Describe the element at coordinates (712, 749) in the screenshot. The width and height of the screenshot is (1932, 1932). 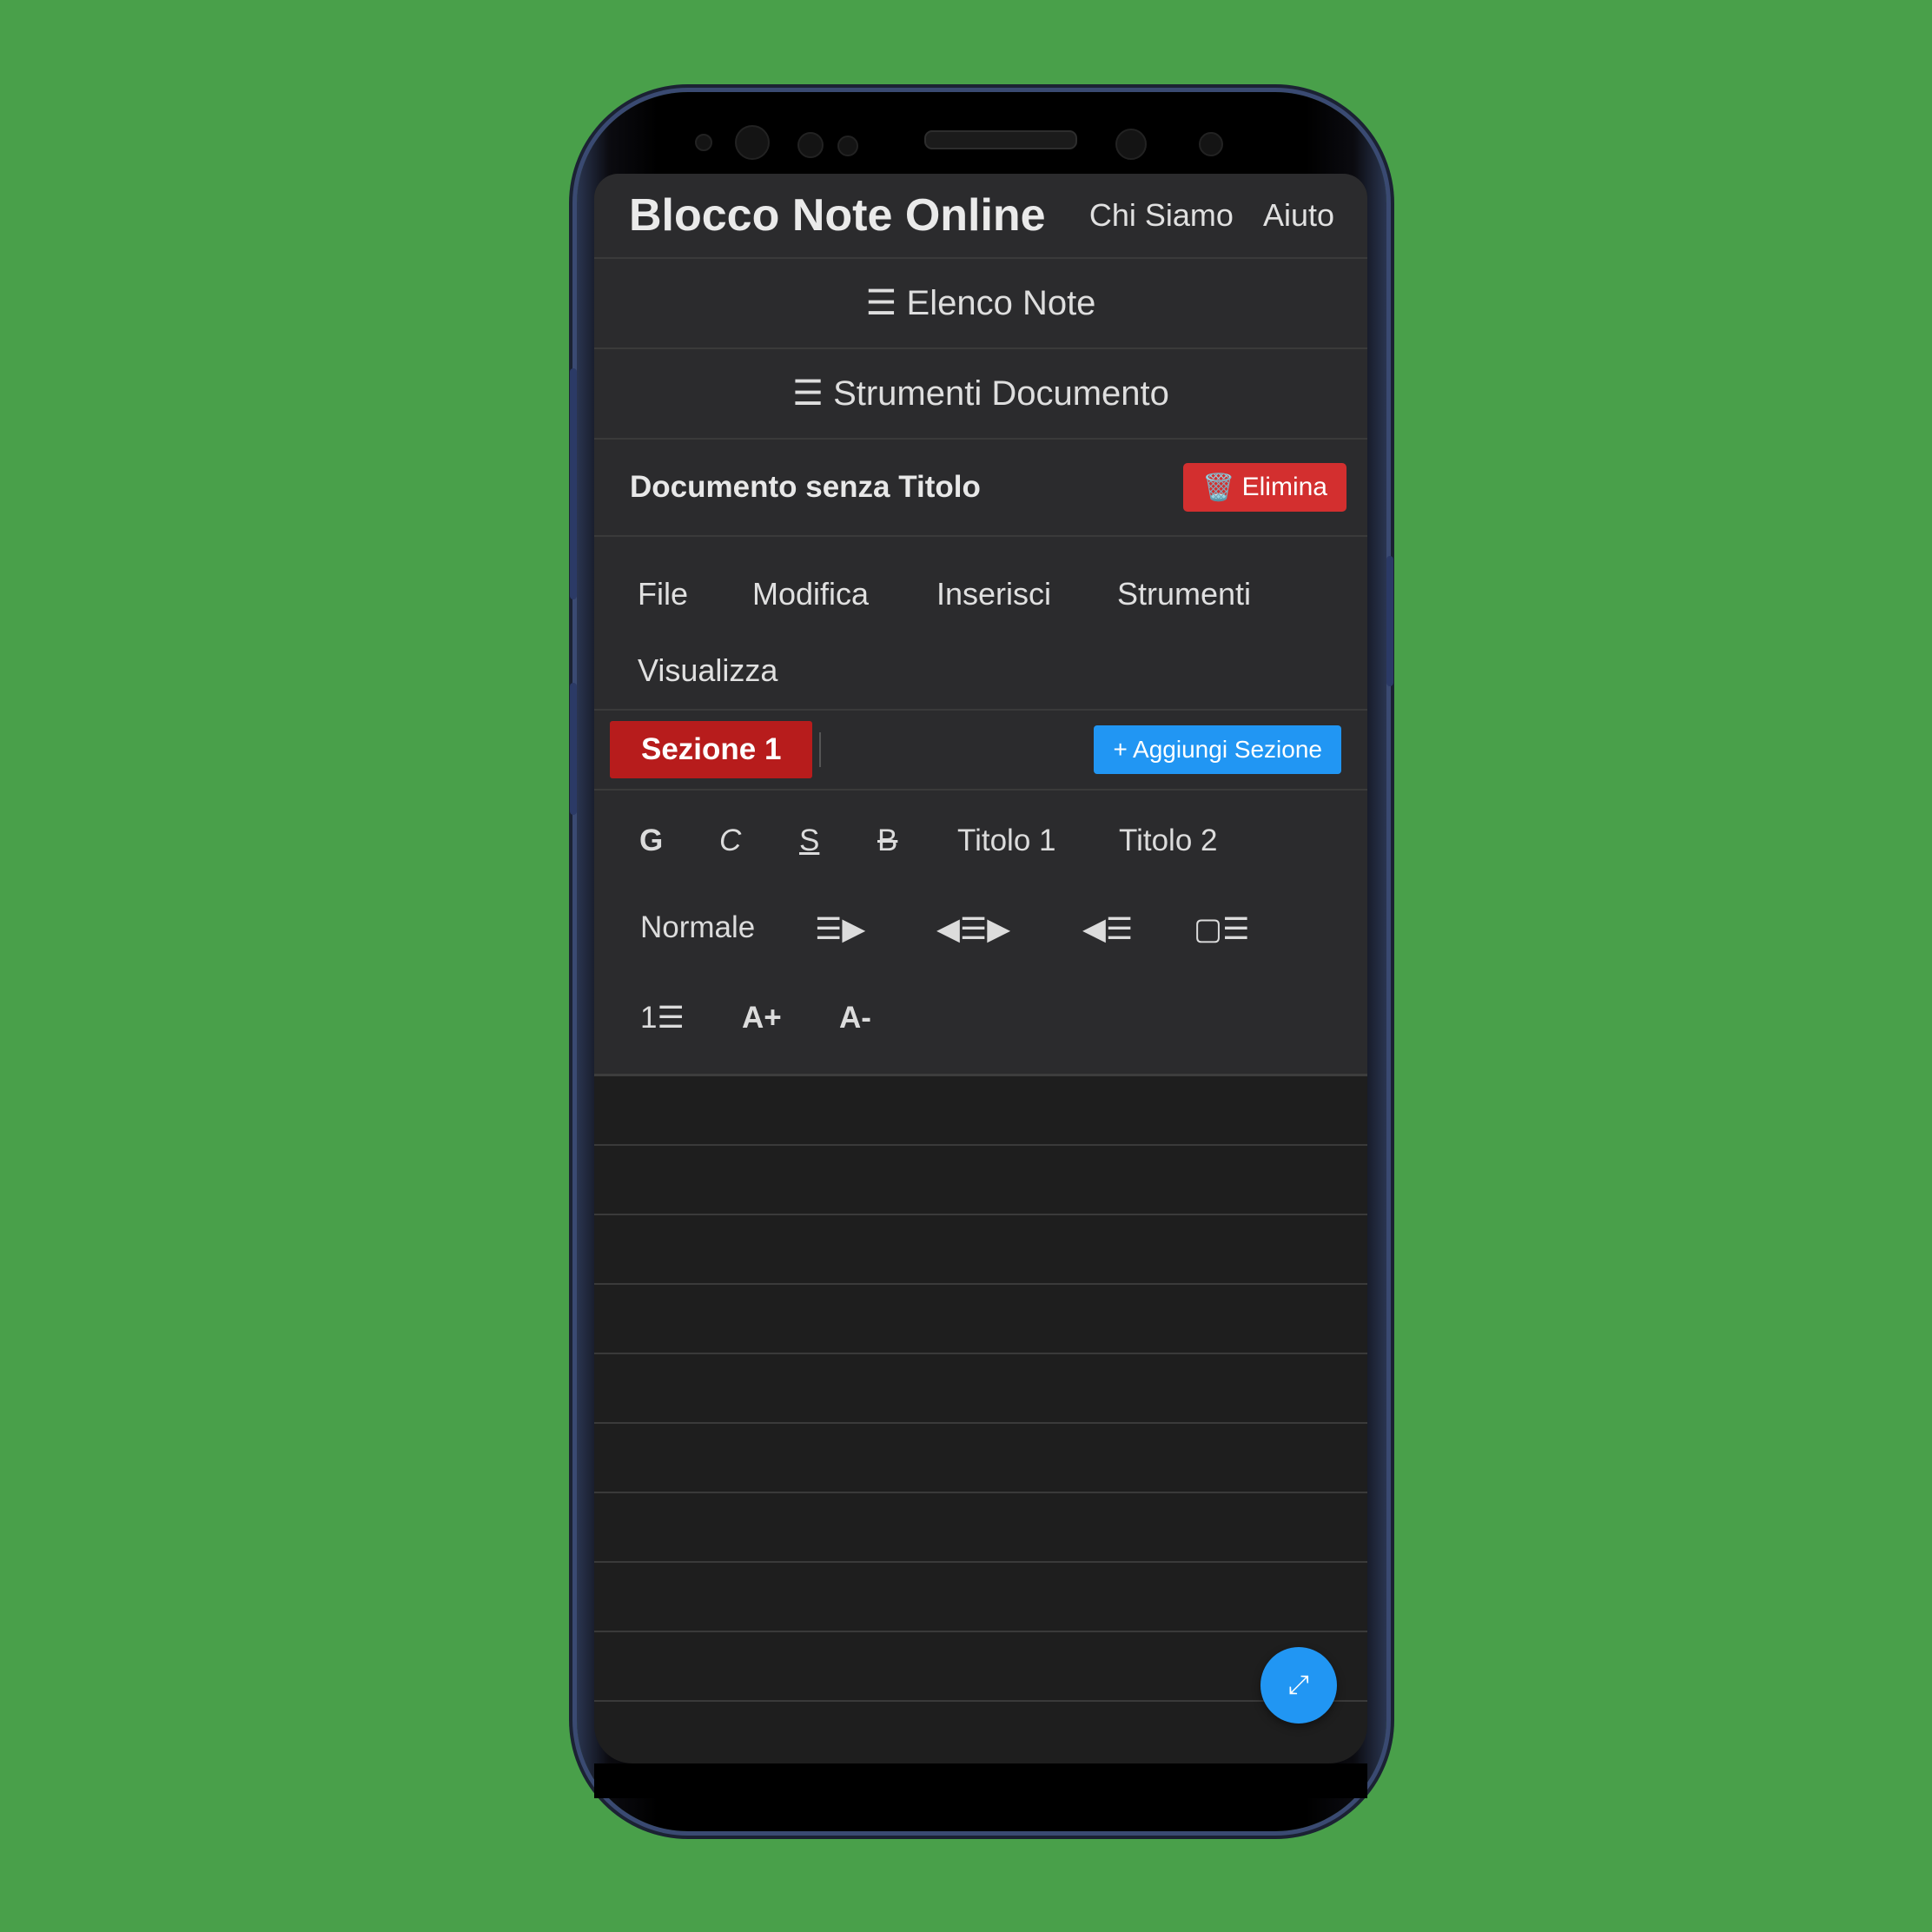
I see `section-tab-1: Sezione 1` at that location.